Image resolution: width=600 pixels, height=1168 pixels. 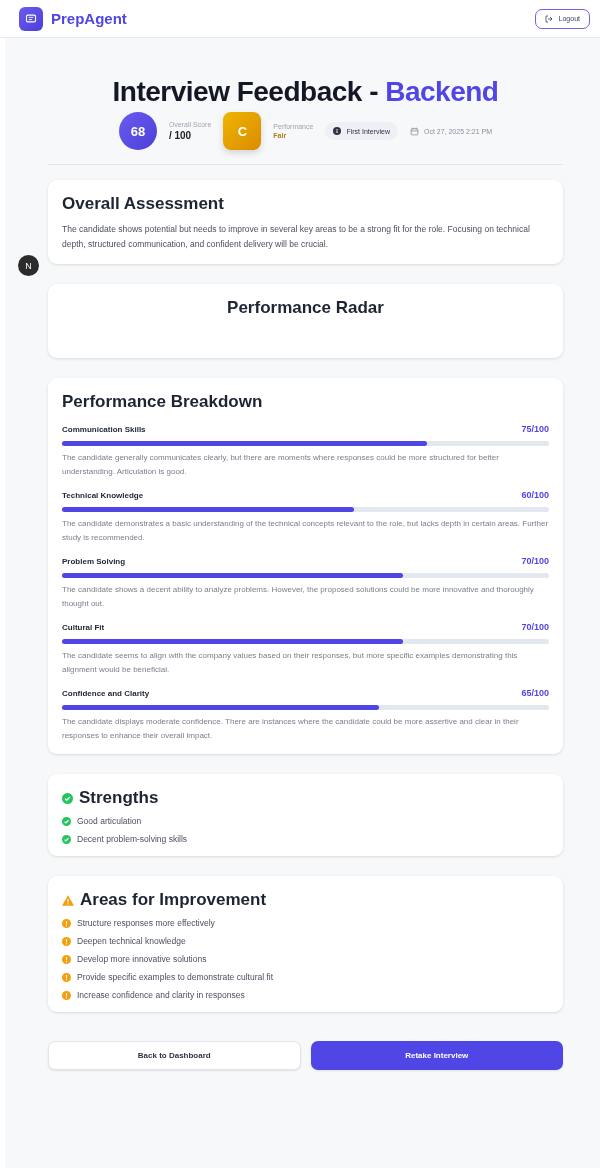 I want to click on skill-description: The candidate displays moderate confidence. There are instances where the candidate could be more assertive and clear in their responses to enhance their overall impact., so click(x=291, y=729).